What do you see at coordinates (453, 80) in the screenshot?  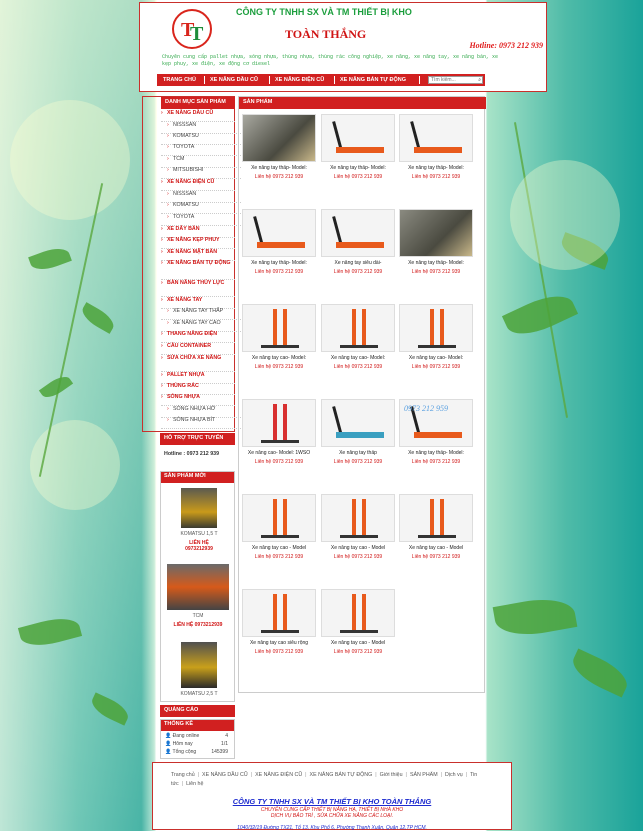 I see `search-input` at bounding box center [453, 80].